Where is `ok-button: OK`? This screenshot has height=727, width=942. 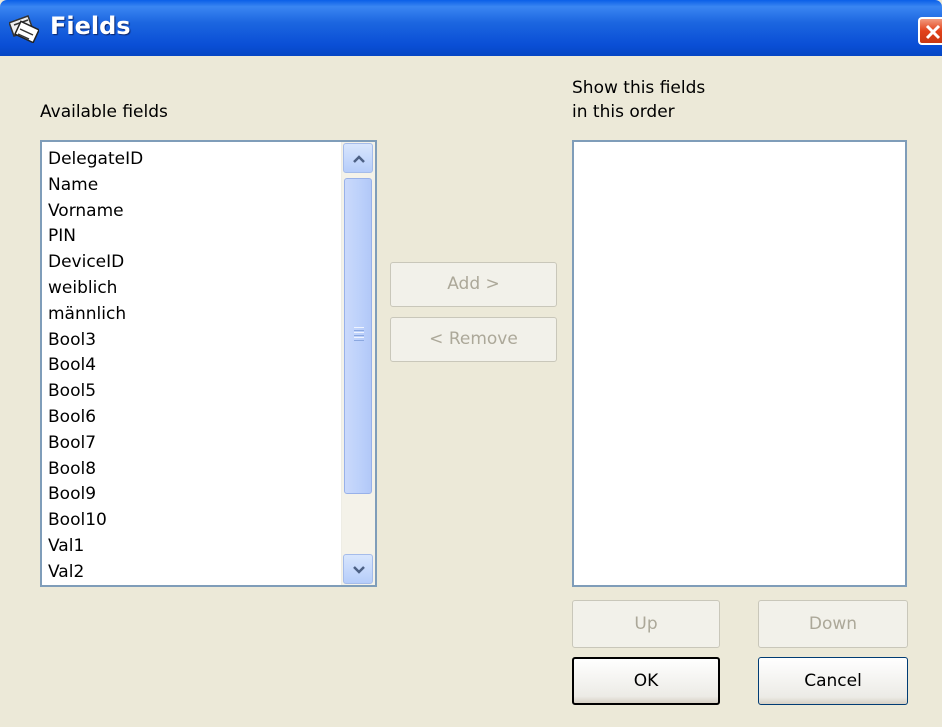
ok-button: OK is located at coordinates (646, 681).